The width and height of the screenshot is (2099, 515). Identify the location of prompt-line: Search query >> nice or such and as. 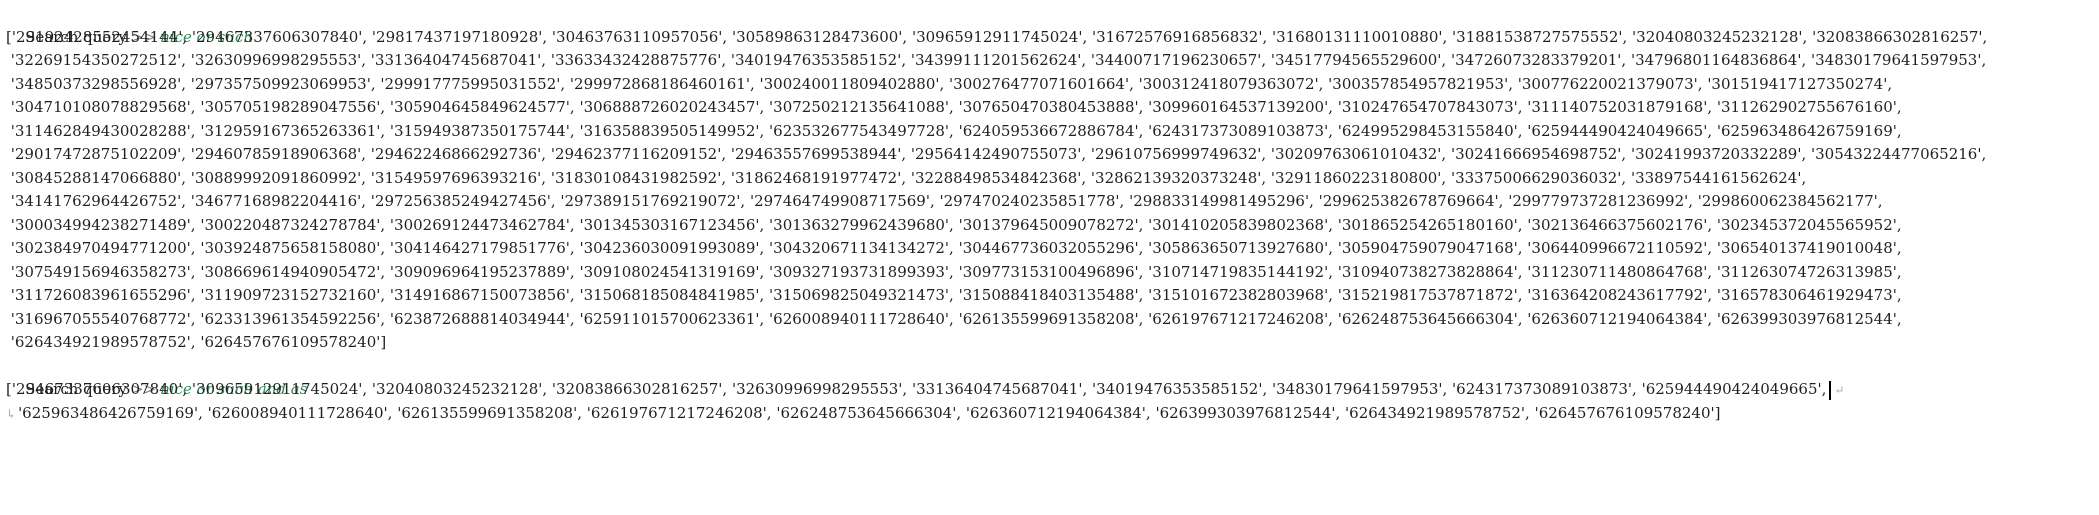
(1052, 376).